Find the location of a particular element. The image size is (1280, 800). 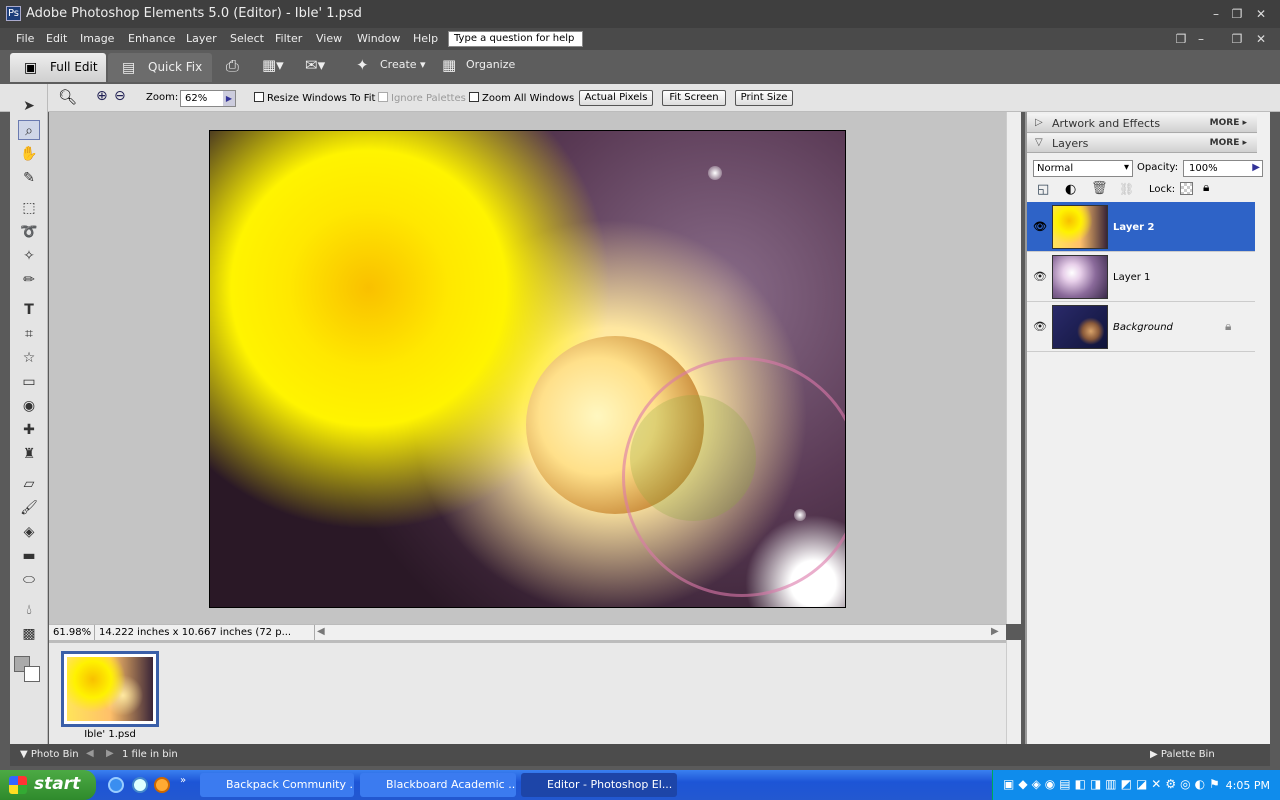

scroll-left-icon: ◀ is located at coordinates (321, 631).